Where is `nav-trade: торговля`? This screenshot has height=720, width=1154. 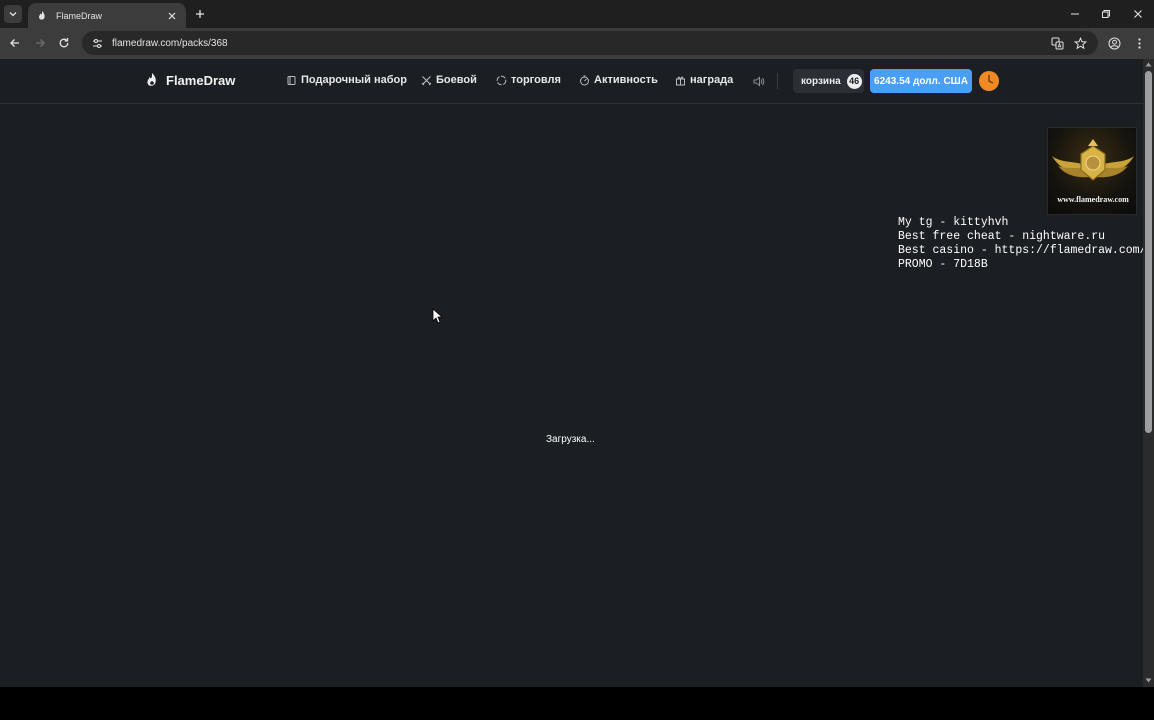
nav-trade: торговля is located at coordinates (528, 80).